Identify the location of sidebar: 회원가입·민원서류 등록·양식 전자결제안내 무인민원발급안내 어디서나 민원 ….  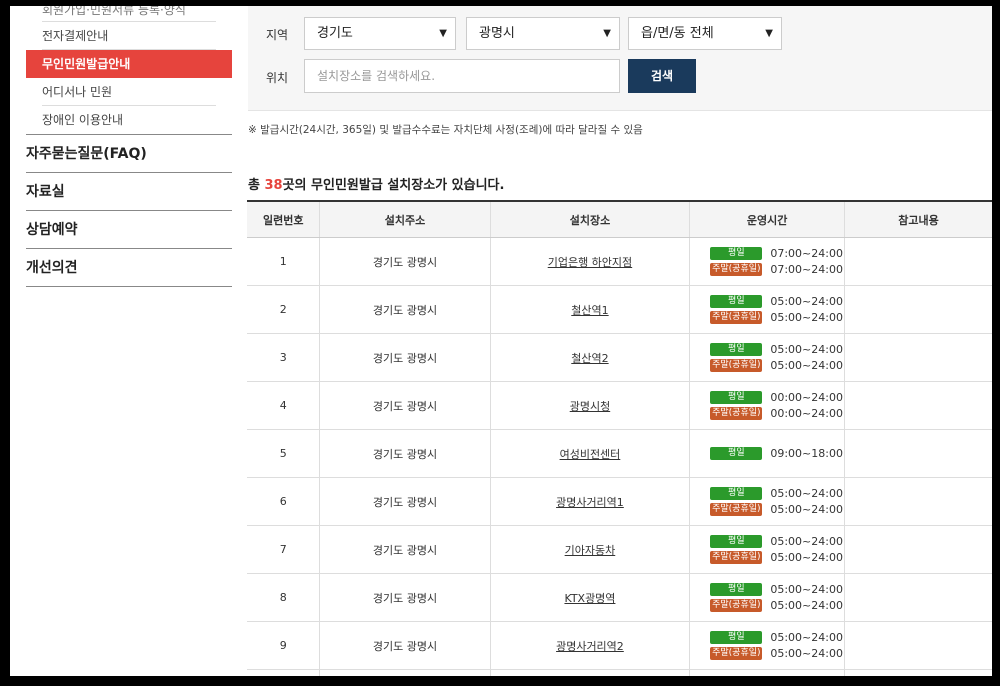
(129, 146).